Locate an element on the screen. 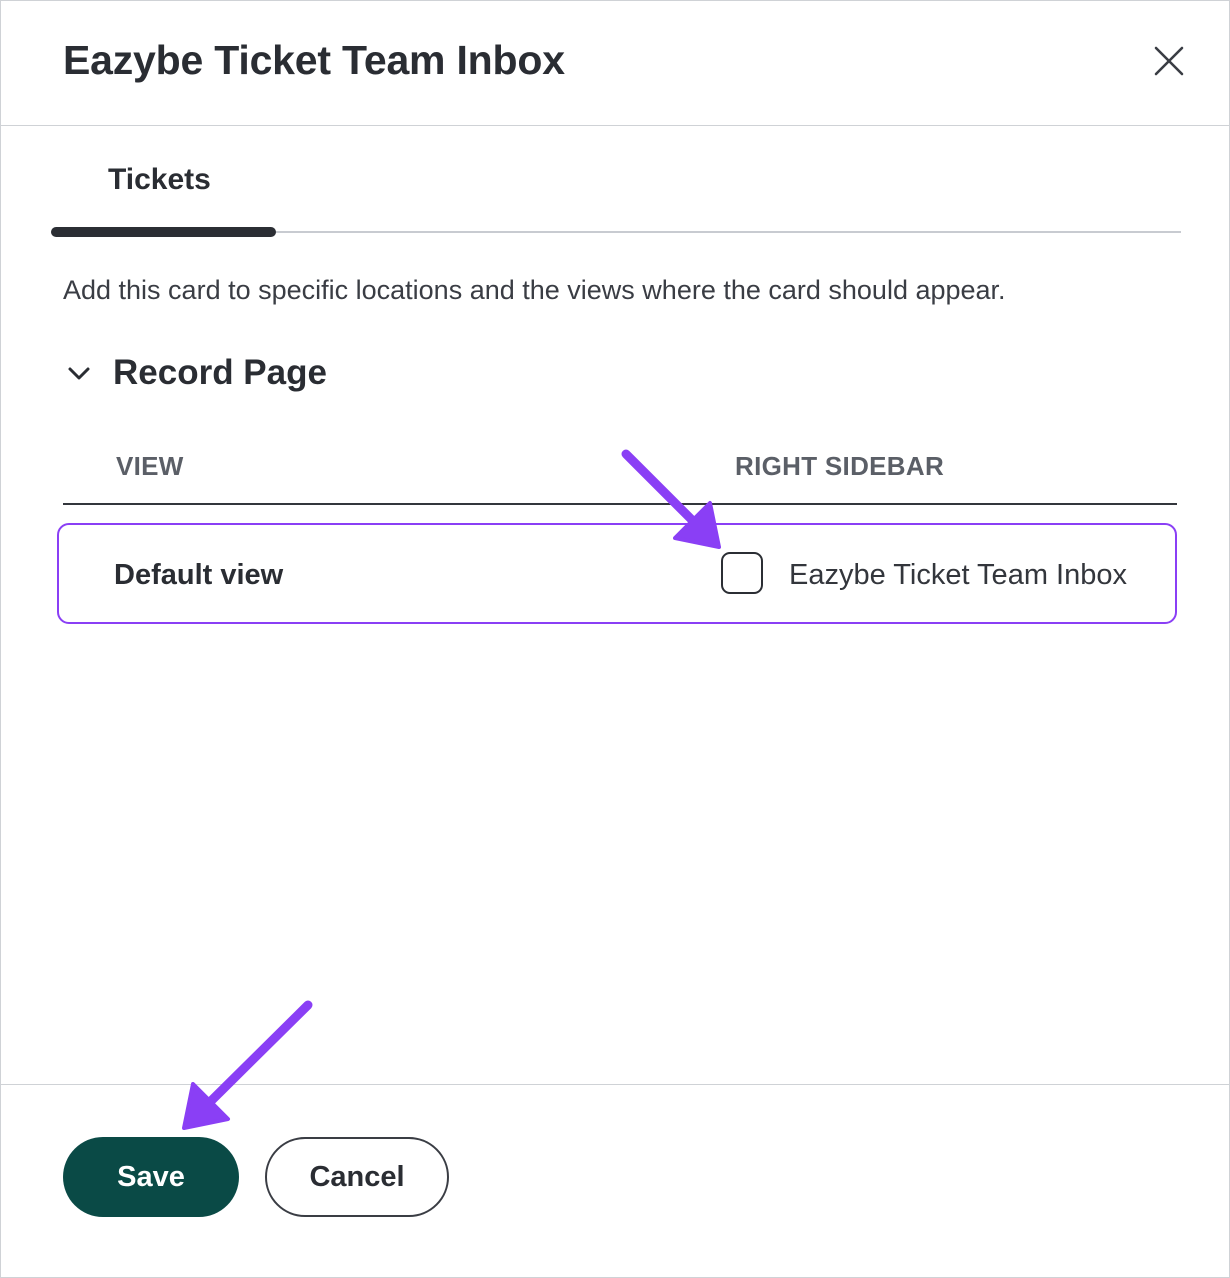  tab-bar: Tickets is located at coordinates (616, 194).